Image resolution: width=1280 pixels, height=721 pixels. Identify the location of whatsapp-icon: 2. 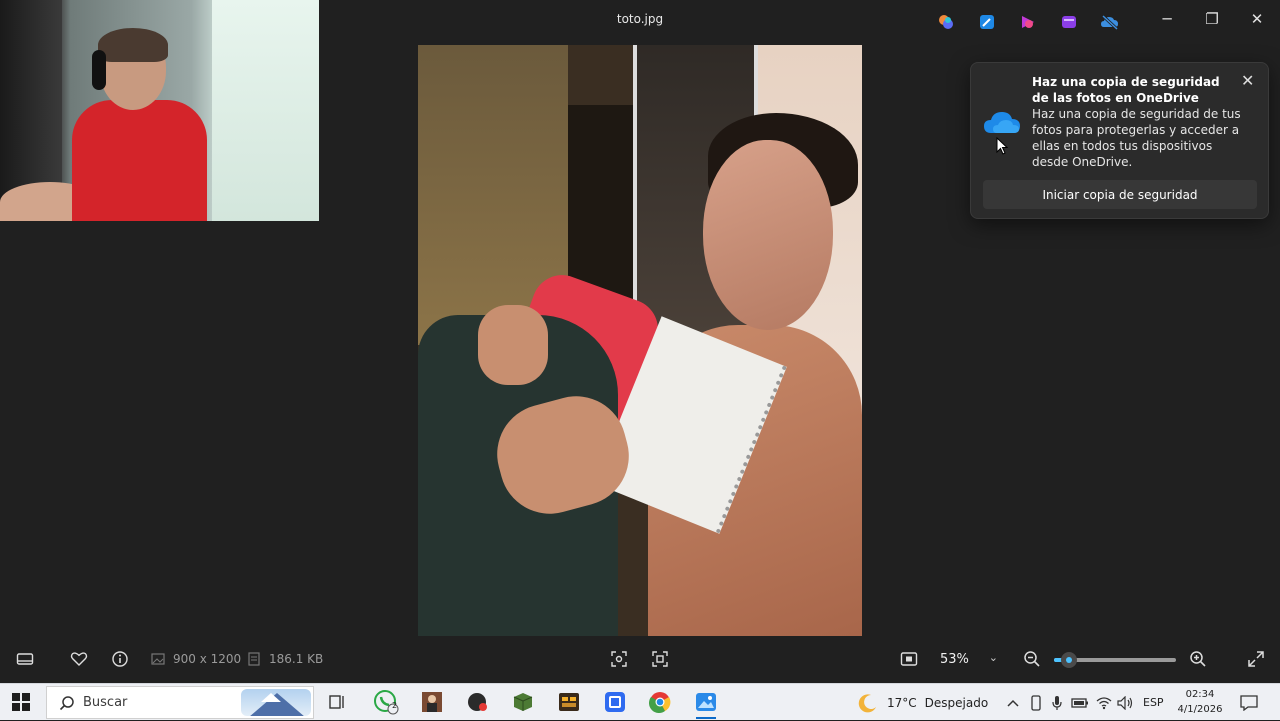
(386, 702).